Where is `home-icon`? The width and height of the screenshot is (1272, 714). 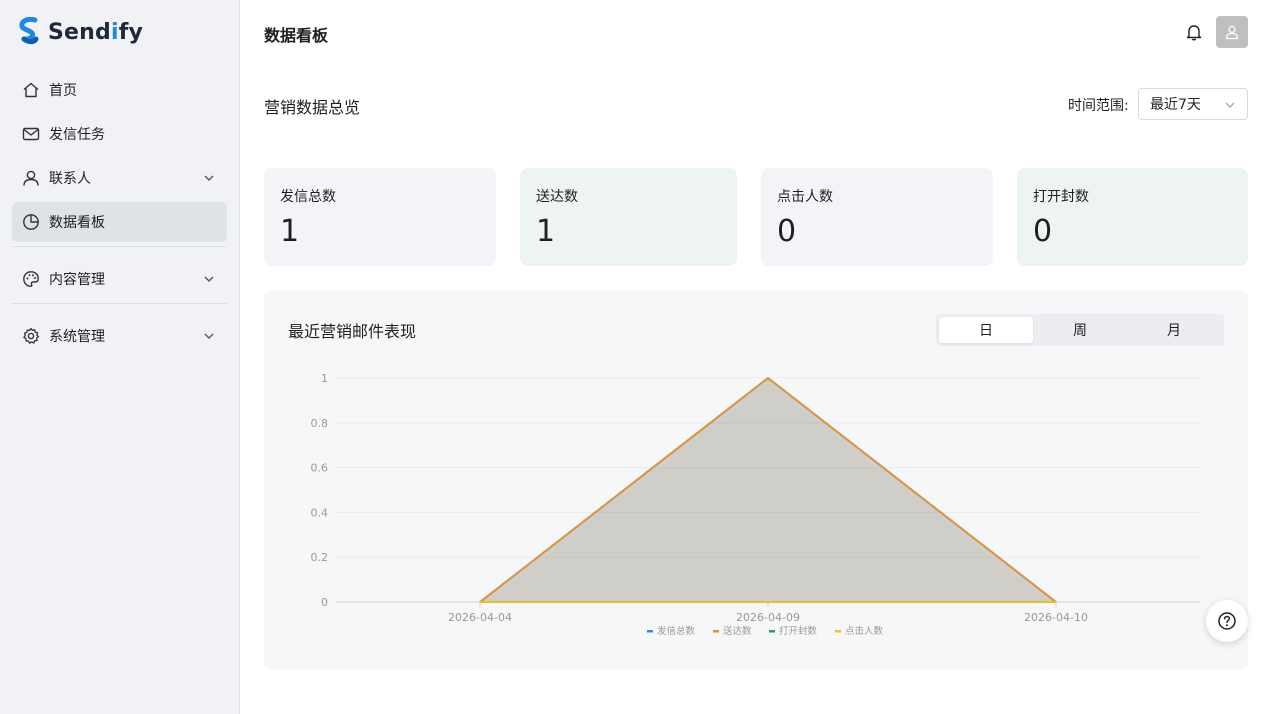
home-icon is located at coordinates (31, 90).